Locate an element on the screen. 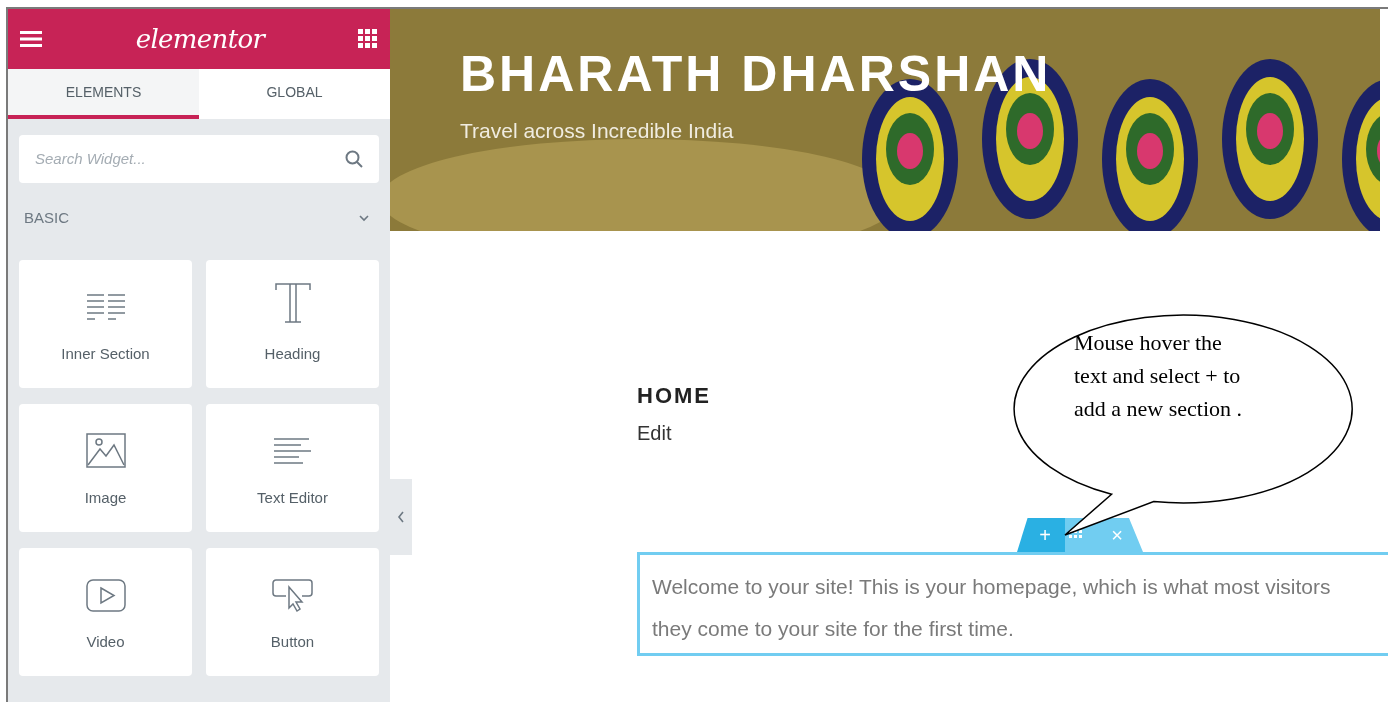 This screenshot has height=702, width=1388. callout-text: add a new section . is located at coordinates (1158, 409).